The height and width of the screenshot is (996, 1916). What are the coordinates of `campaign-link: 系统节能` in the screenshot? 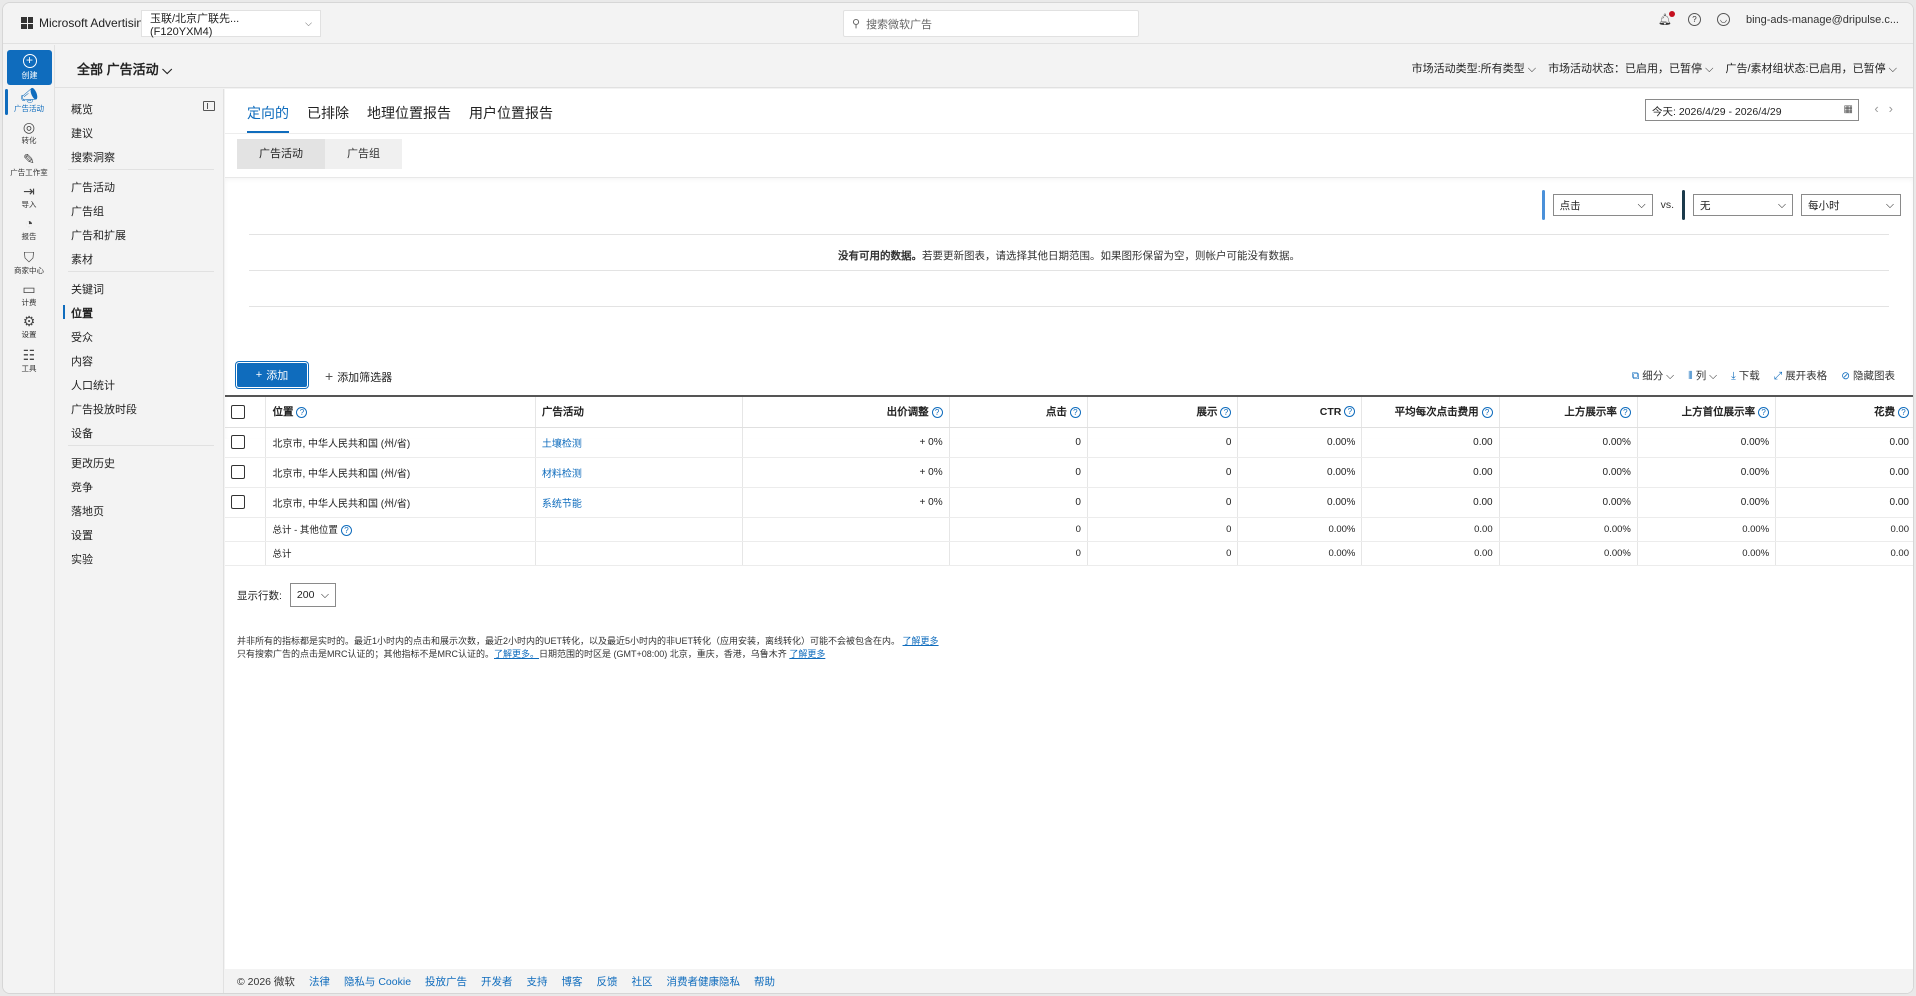 It's located at (562, 504).